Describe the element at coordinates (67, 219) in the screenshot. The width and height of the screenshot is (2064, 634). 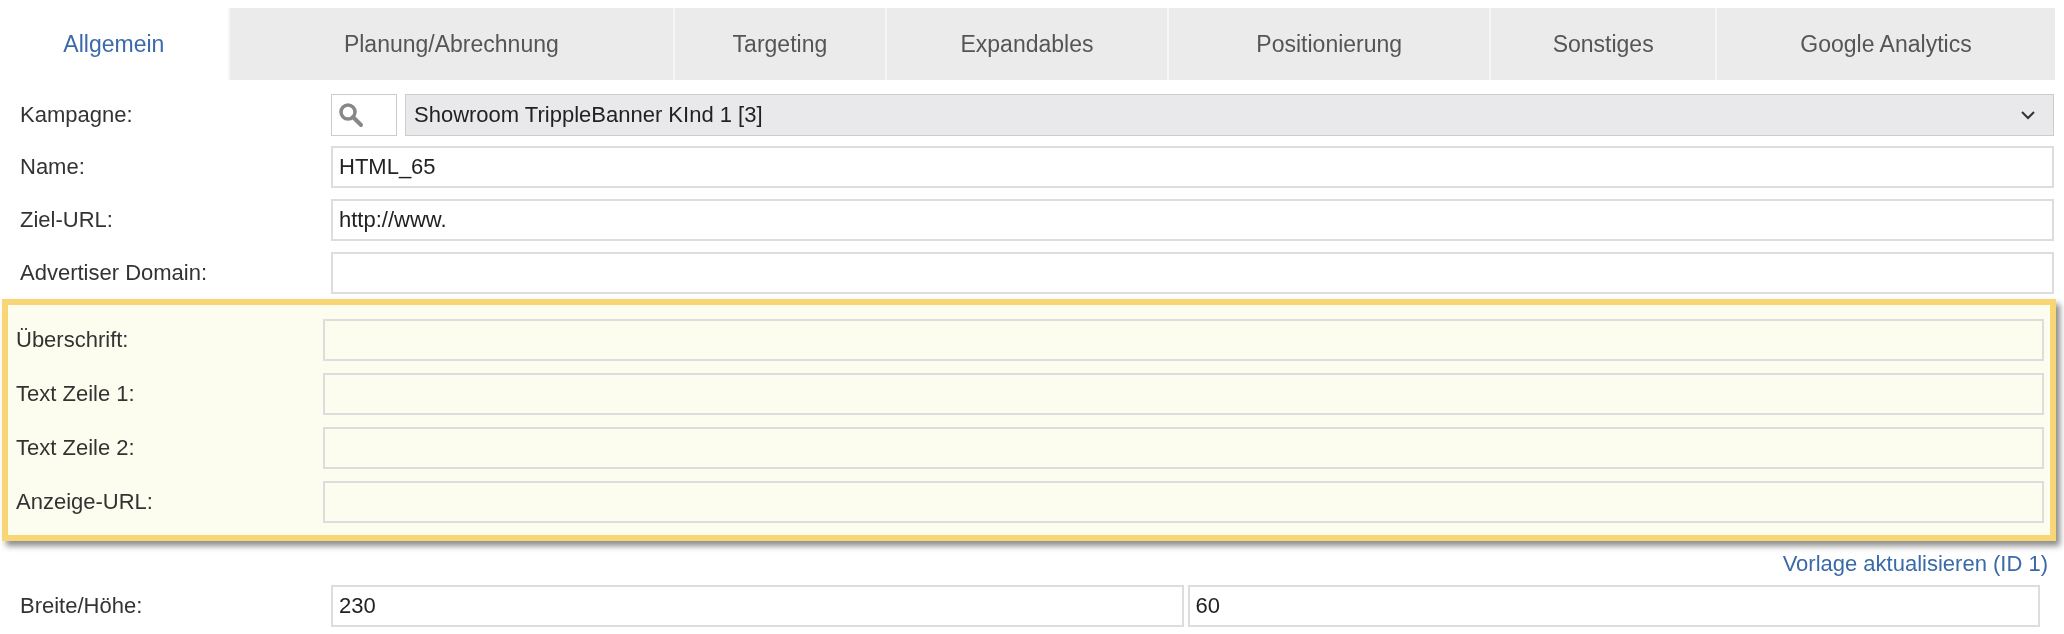
I see `field-label: Ziel-URL:` at that location.